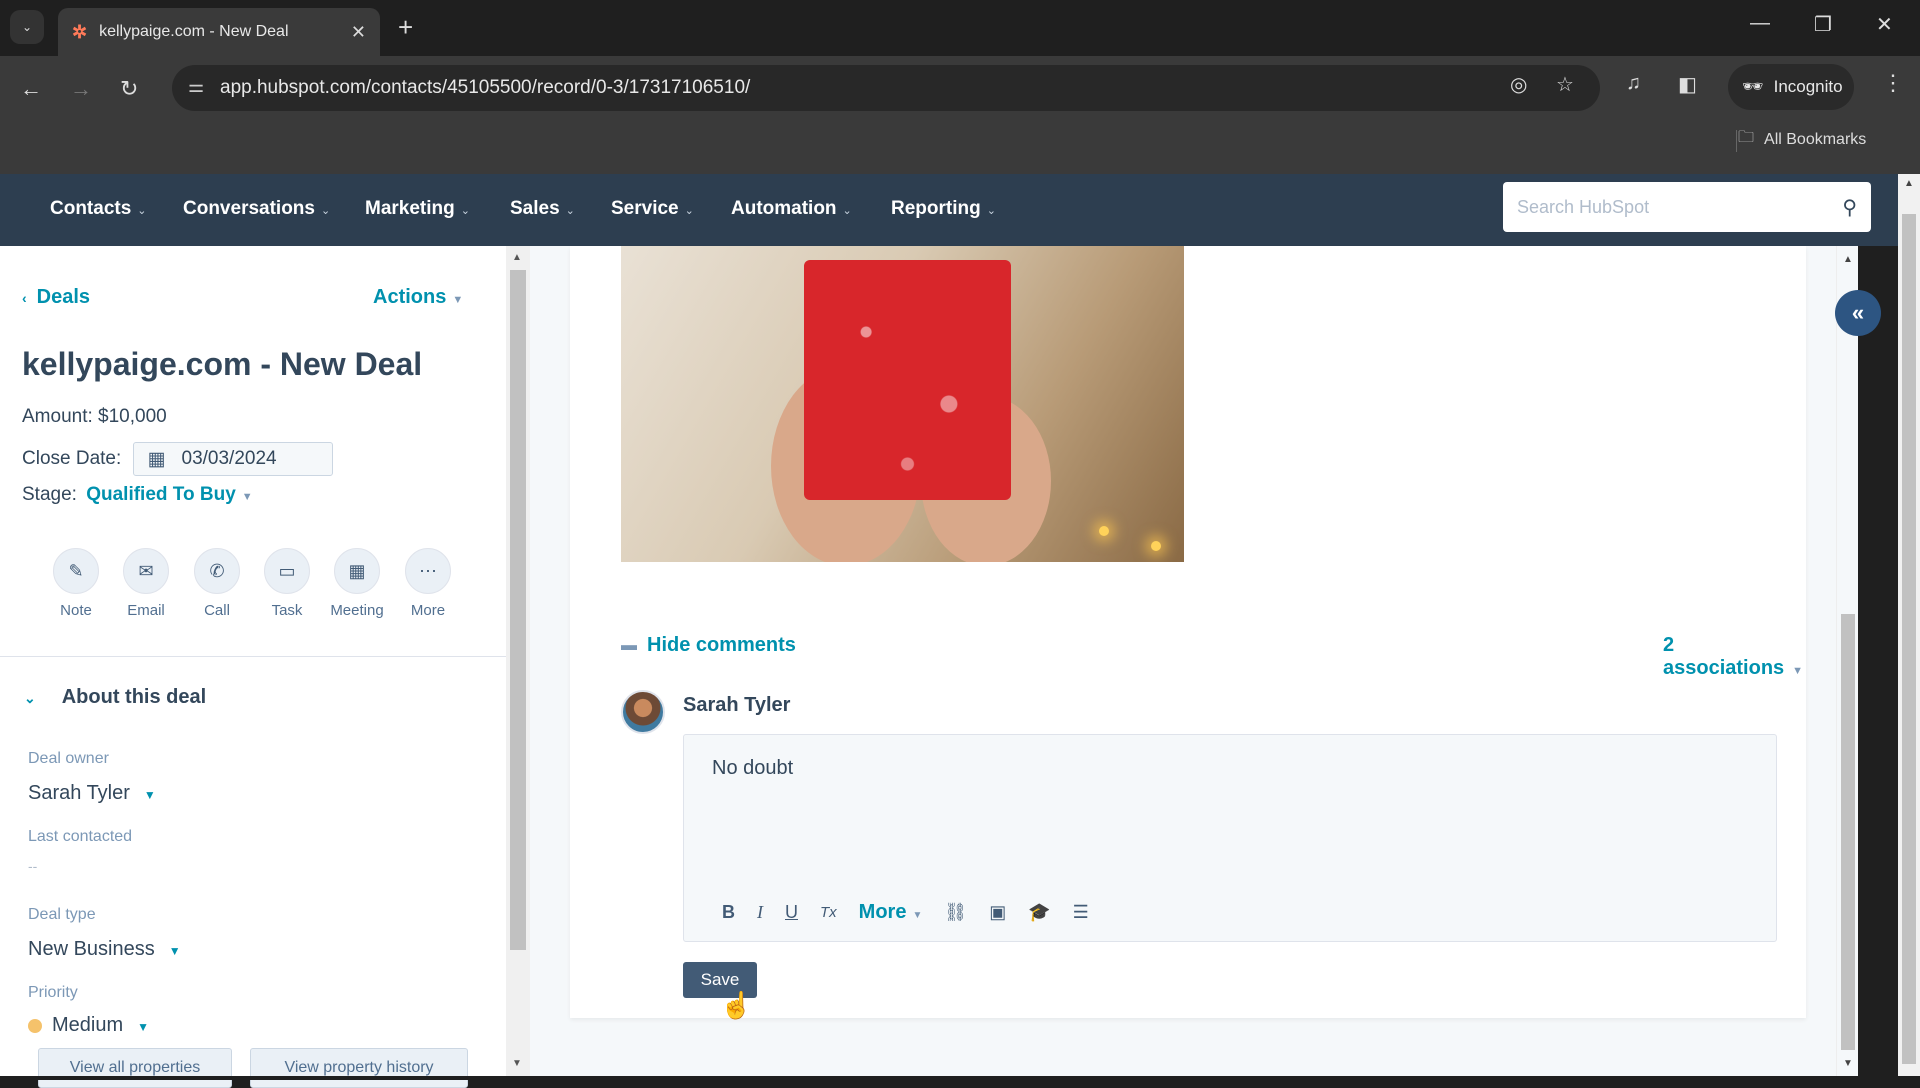  Describe the element at coordinates (129, 89) in the screenshot. I see `reload-button: ↻` at that location.